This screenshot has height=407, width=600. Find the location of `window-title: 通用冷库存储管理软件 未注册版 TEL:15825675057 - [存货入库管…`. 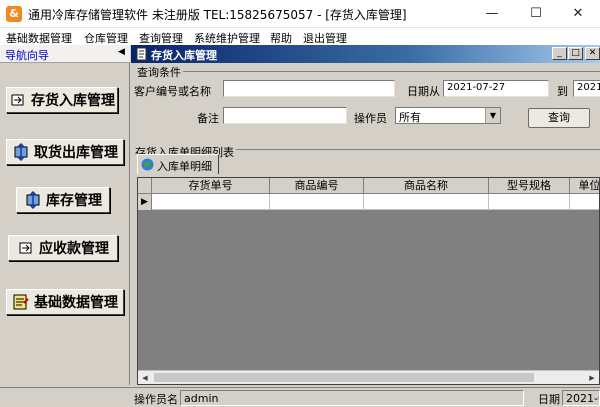

window-title: 通用冷库存储管理软件 未注册版 TEL:15825675057 - [存货入库管… is located at coordinates (217, 15).